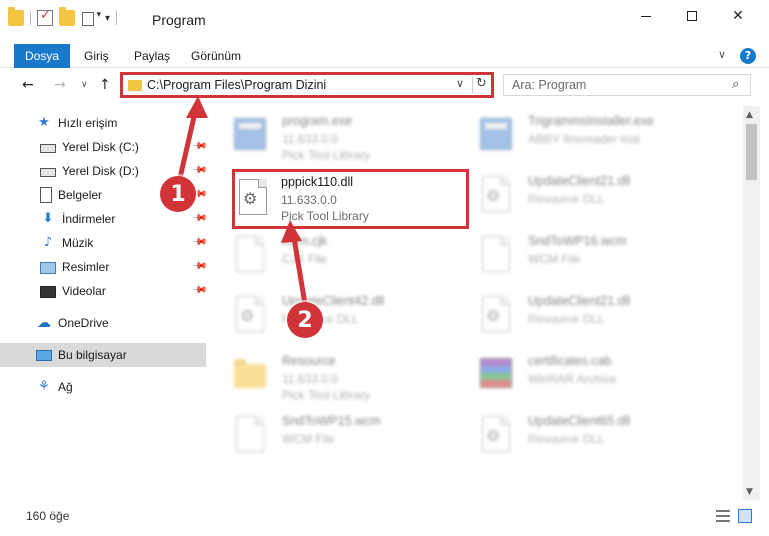 The width and height of the screenshot is (769, 536). What do you see at coordinates (472, 85) in the screenshot?
I see `address-separator` at bounding box center [472, 85].